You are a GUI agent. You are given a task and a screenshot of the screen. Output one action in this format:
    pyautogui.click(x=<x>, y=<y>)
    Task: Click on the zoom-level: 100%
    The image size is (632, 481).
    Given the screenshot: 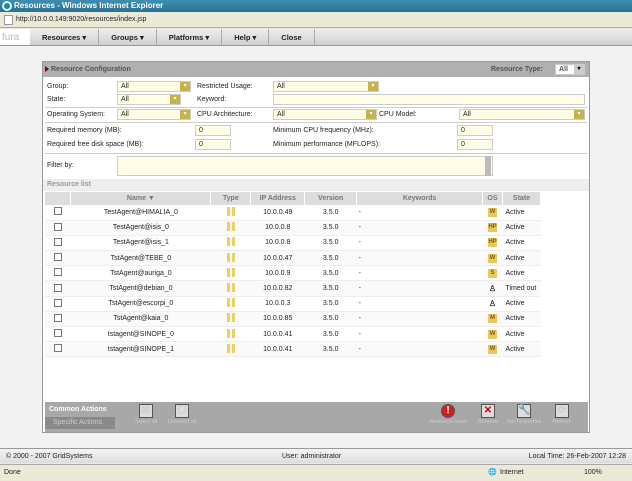 What is the action you would take?
    pyautogui.click(x=593, y=473)
    